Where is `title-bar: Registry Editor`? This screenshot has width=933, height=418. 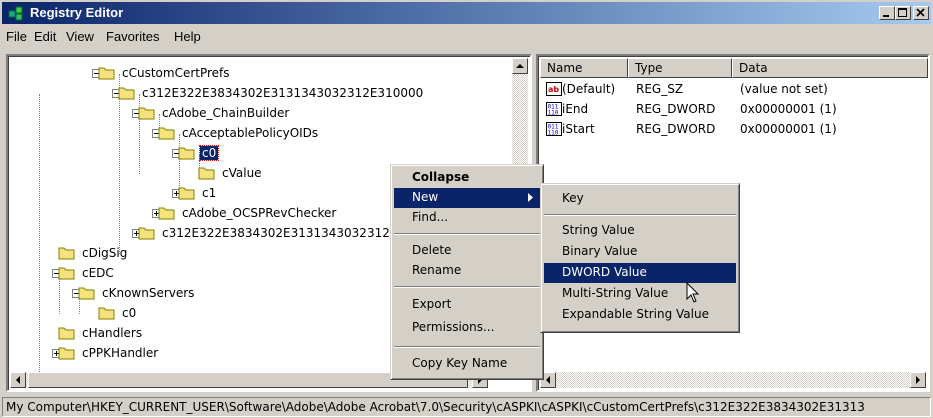 title-bar: Registry Editor is located at coordinates (466, 13).